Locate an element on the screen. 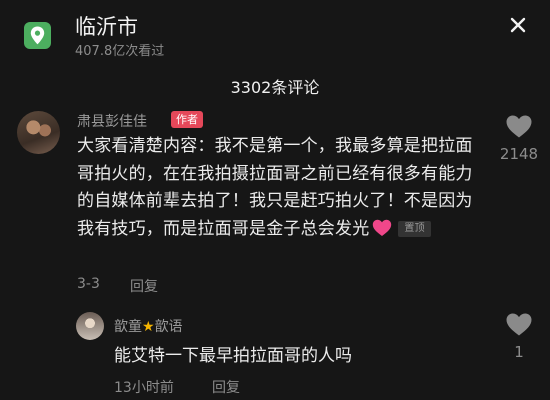 Image resolution: width=550 pixels, height=400 pixels. reply-author: 歆童★歆语 is located at coordinates (148, 326).